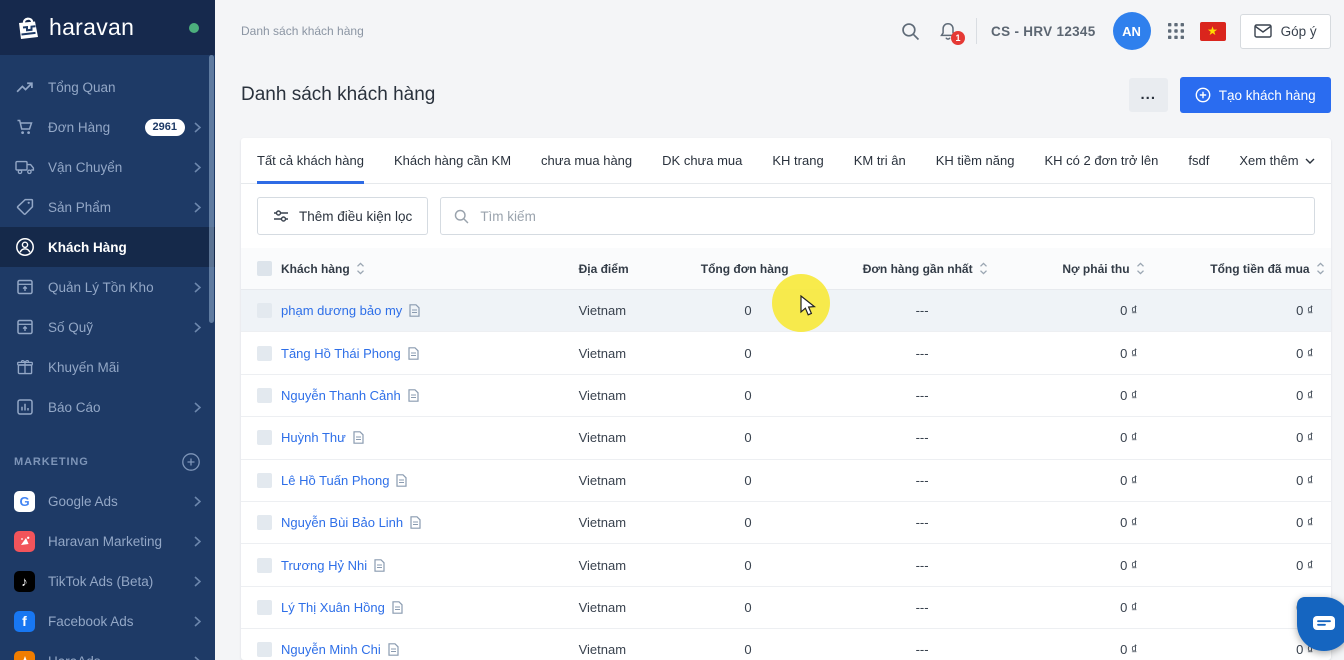 Image resolution: width=1344 pixels, height=660 pixels. I want to click on sidebar-item-person: Khách Hàng, so click(107, 247).